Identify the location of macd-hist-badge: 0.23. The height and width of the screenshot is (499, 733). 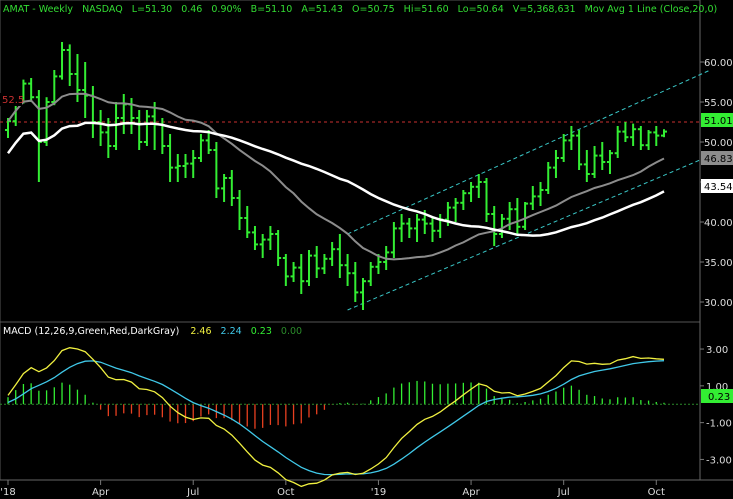
(717, 396).